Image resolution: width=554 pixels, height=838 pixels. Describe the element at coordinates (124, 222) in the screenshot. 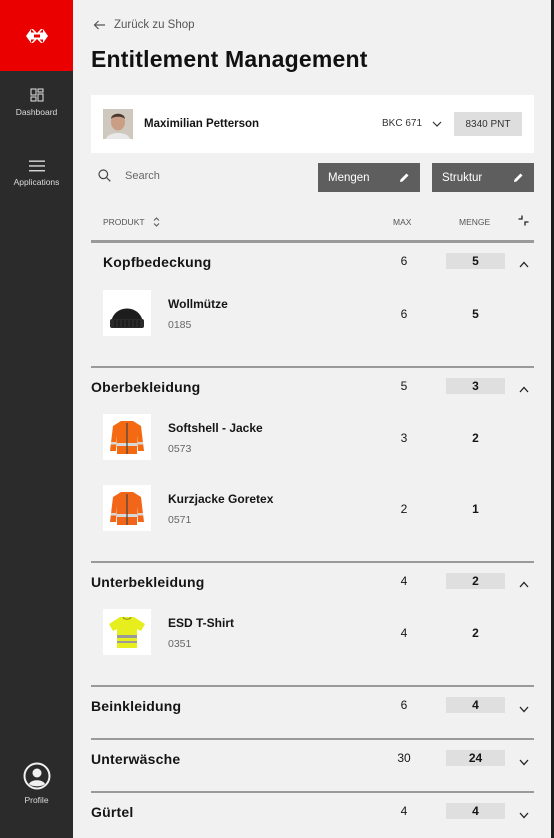

I see `col-product-label: PRODUKT` at that location.